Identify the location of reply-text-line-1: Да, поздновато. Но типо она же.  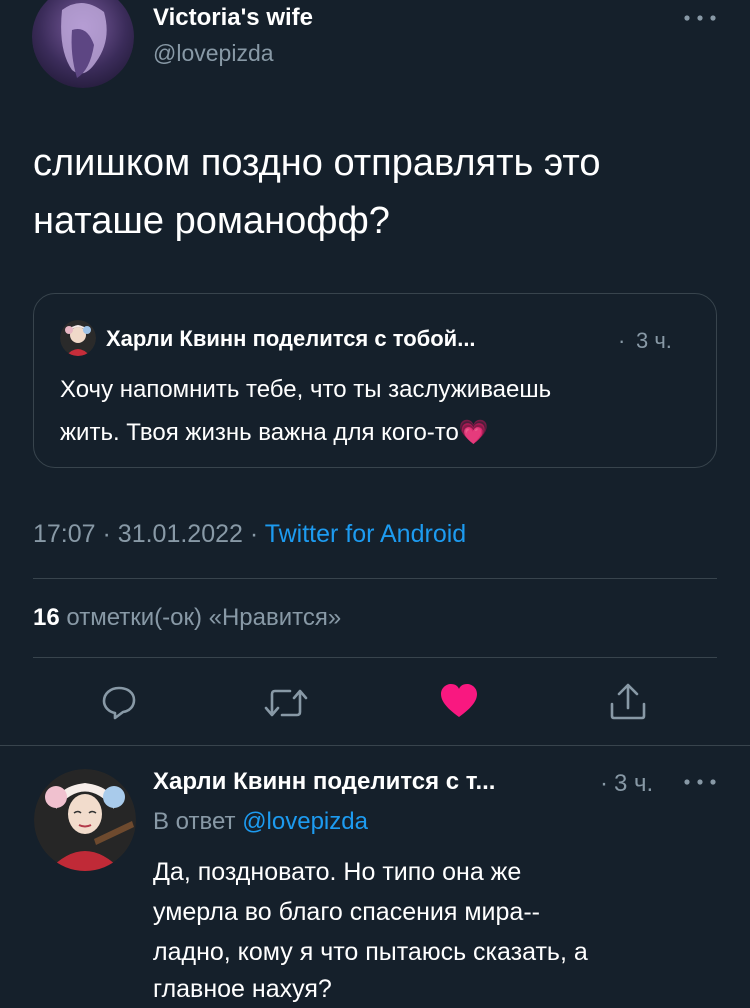
(337, 872).